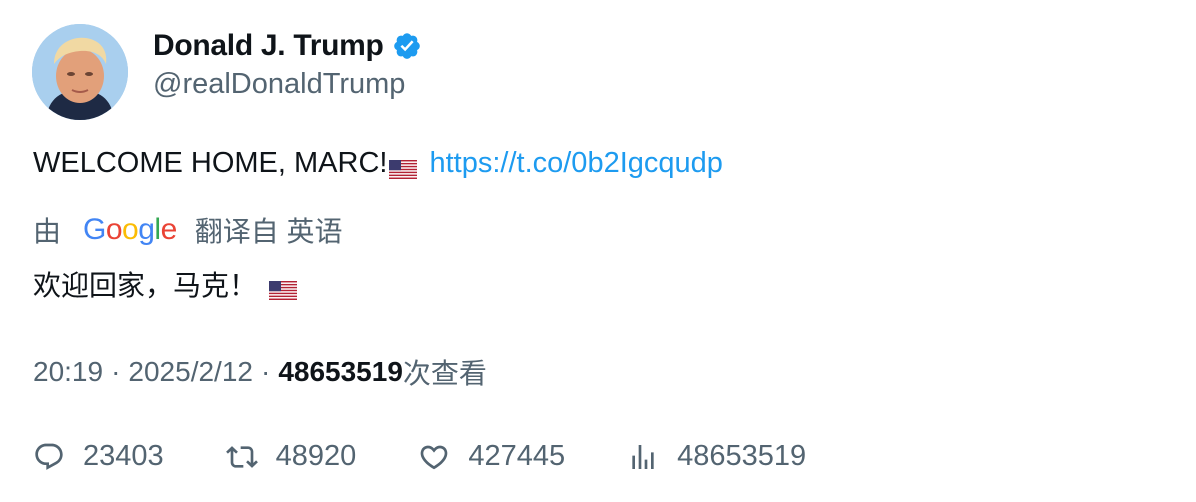  What do you see at coordinates (80, 72) in the screenshot?
I see `profile-avatar` at bounding box center [80, 72].